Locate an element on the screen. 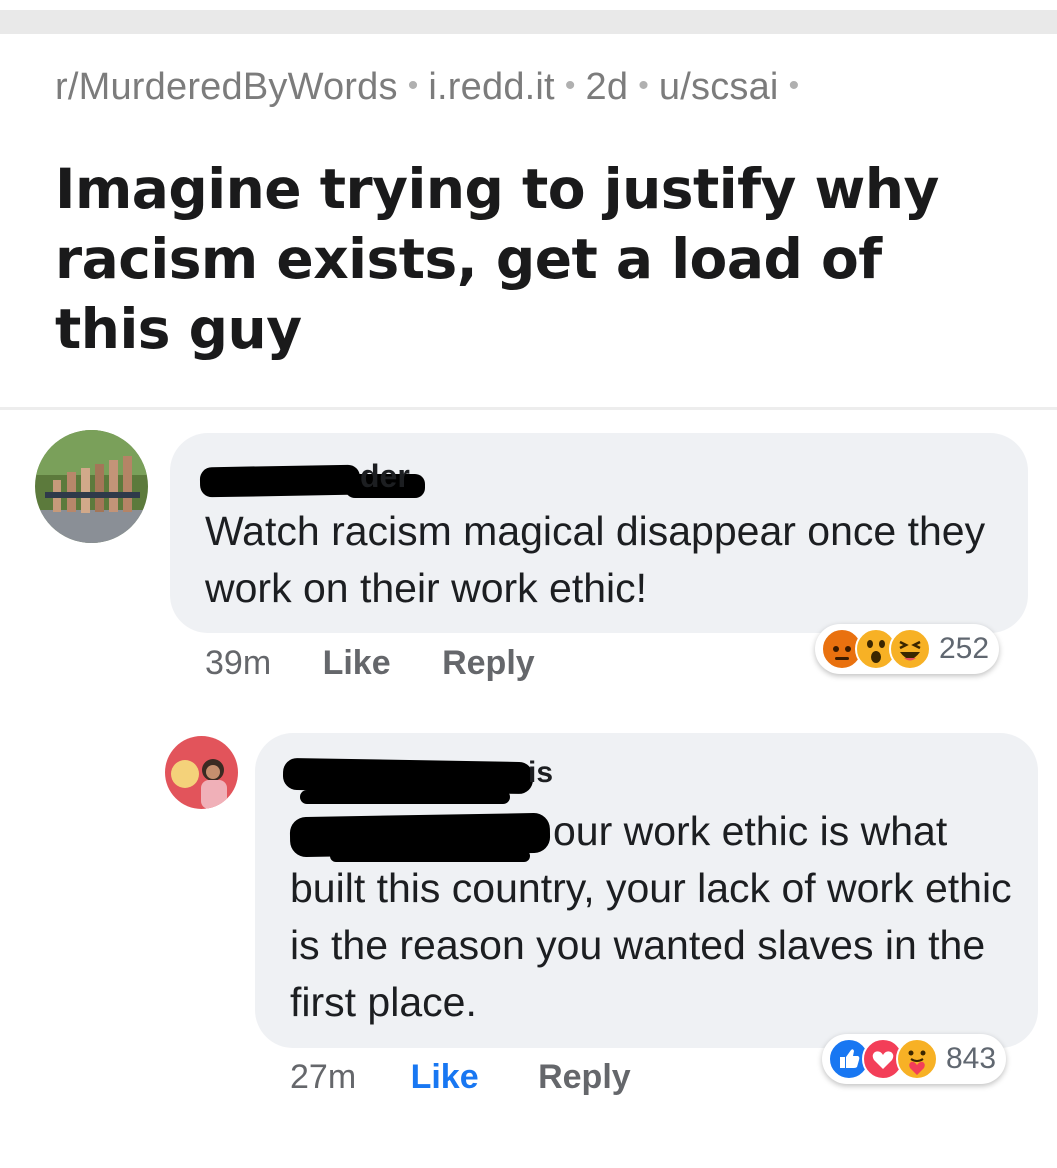  post-meta: r/MurderedByWords • i.redd.it • 2d • u/scsai • is located at coordinates (432, 87).